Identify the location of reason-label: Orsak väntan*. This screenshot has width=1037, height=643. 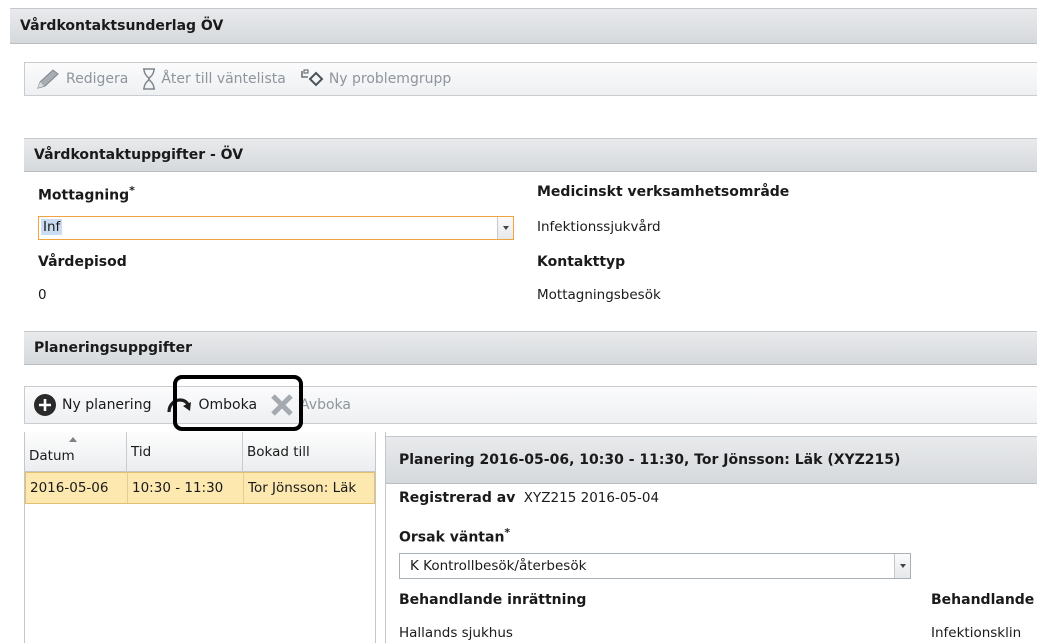
(455, 536).